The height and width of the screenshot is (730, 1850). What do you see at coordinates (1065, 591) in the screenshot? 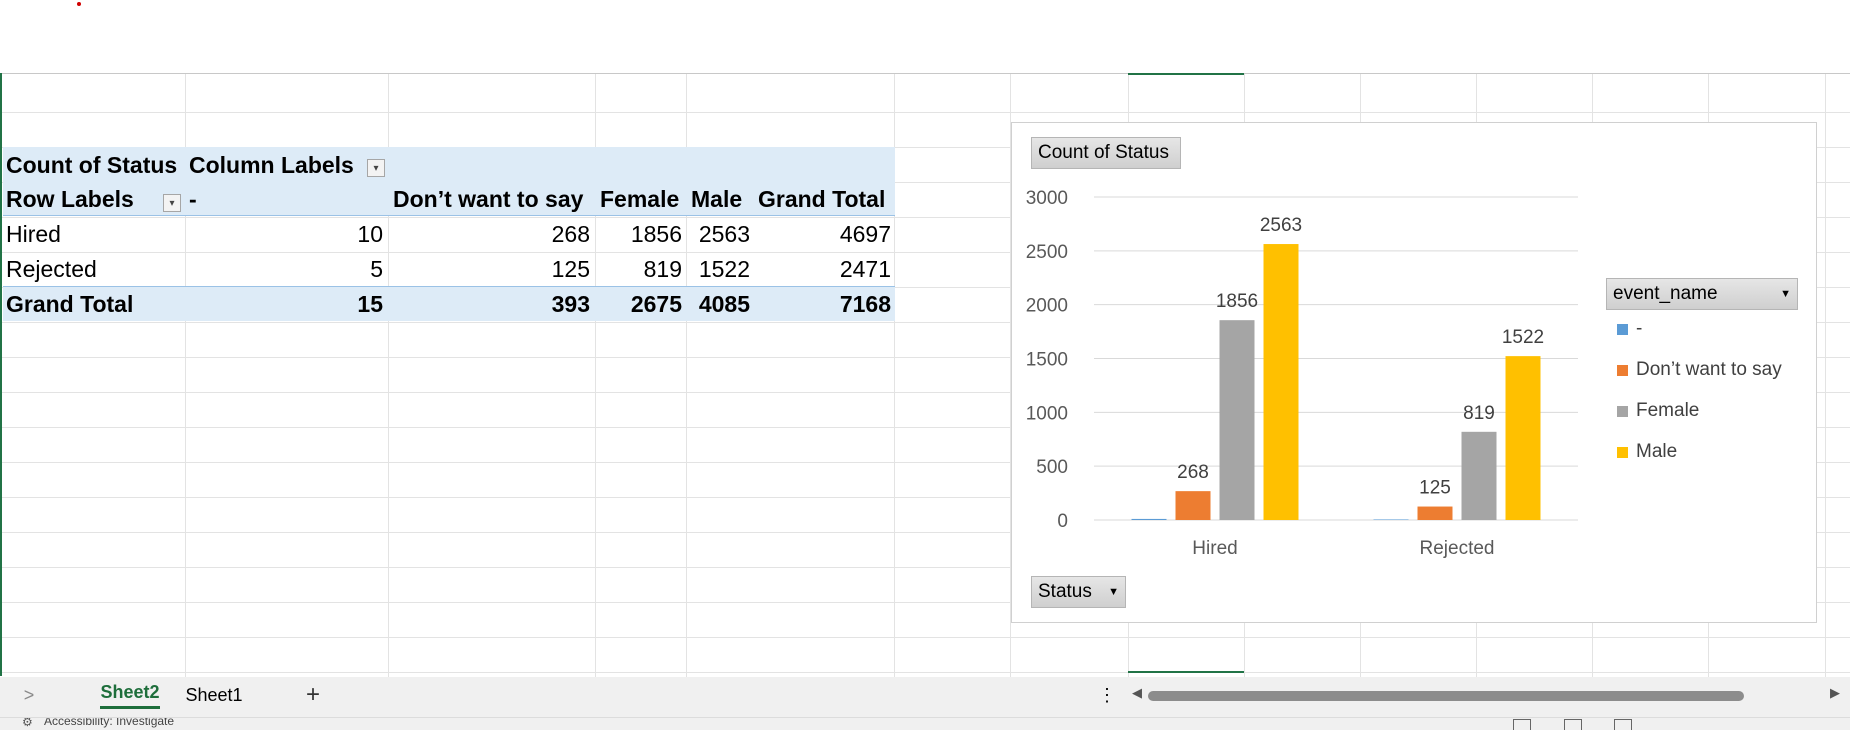
I see `axis-field-button-label: Status` at bounding box center [1065, 591].